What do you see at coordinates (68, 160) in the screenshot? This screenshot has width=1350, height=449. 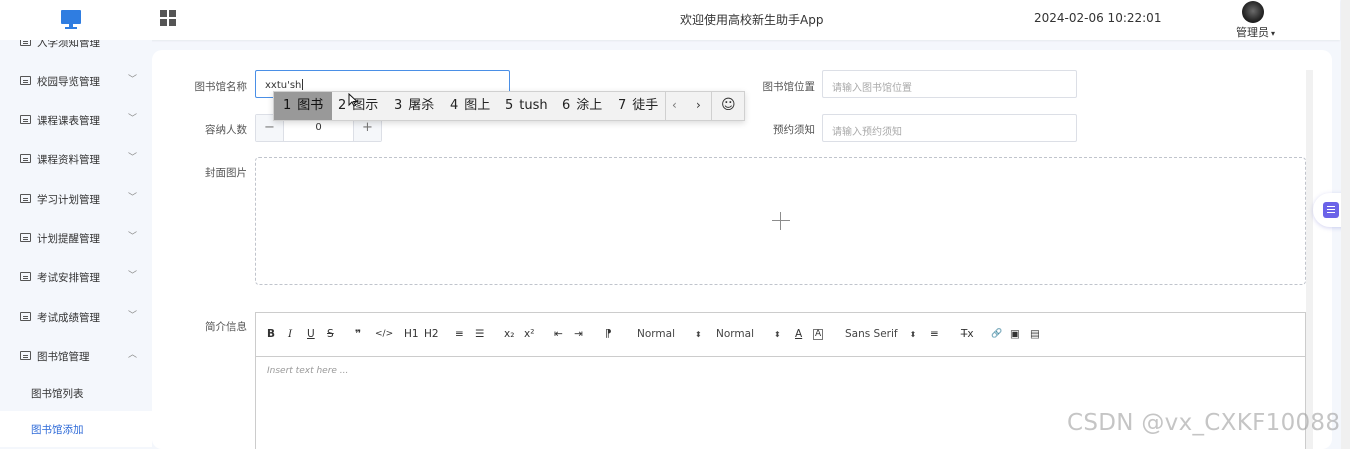 I see `sidebar-item-label: 课程资料管理` at bounding box center [68, 160].